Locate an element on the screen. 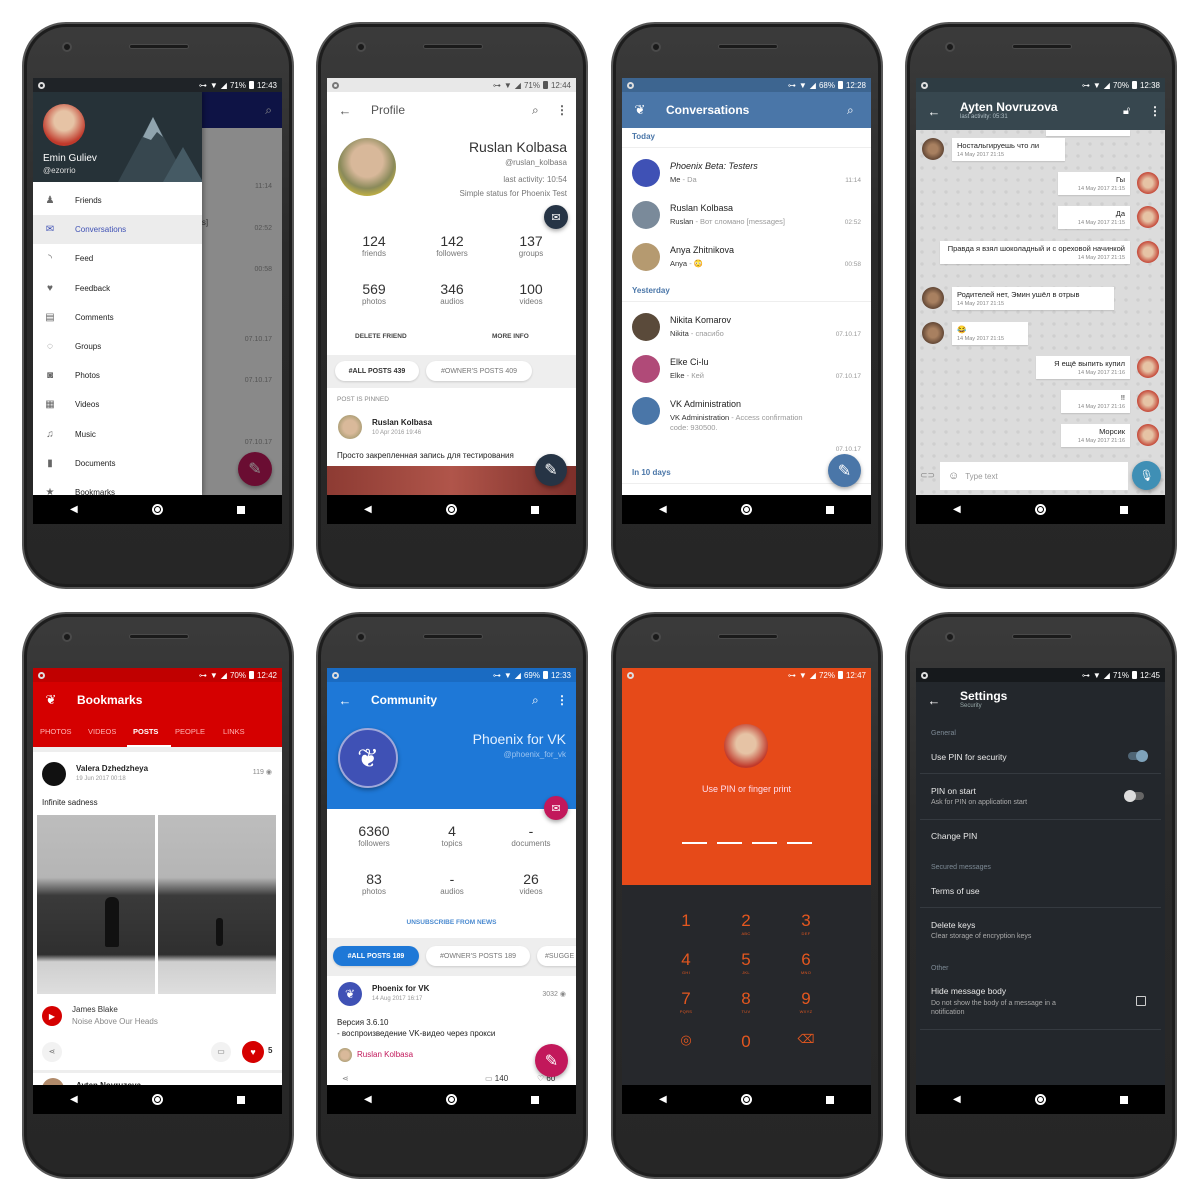 The height and width of the screenshot is (1200, 1200). stat-documents: - documents is located at coordinates (531, 835).